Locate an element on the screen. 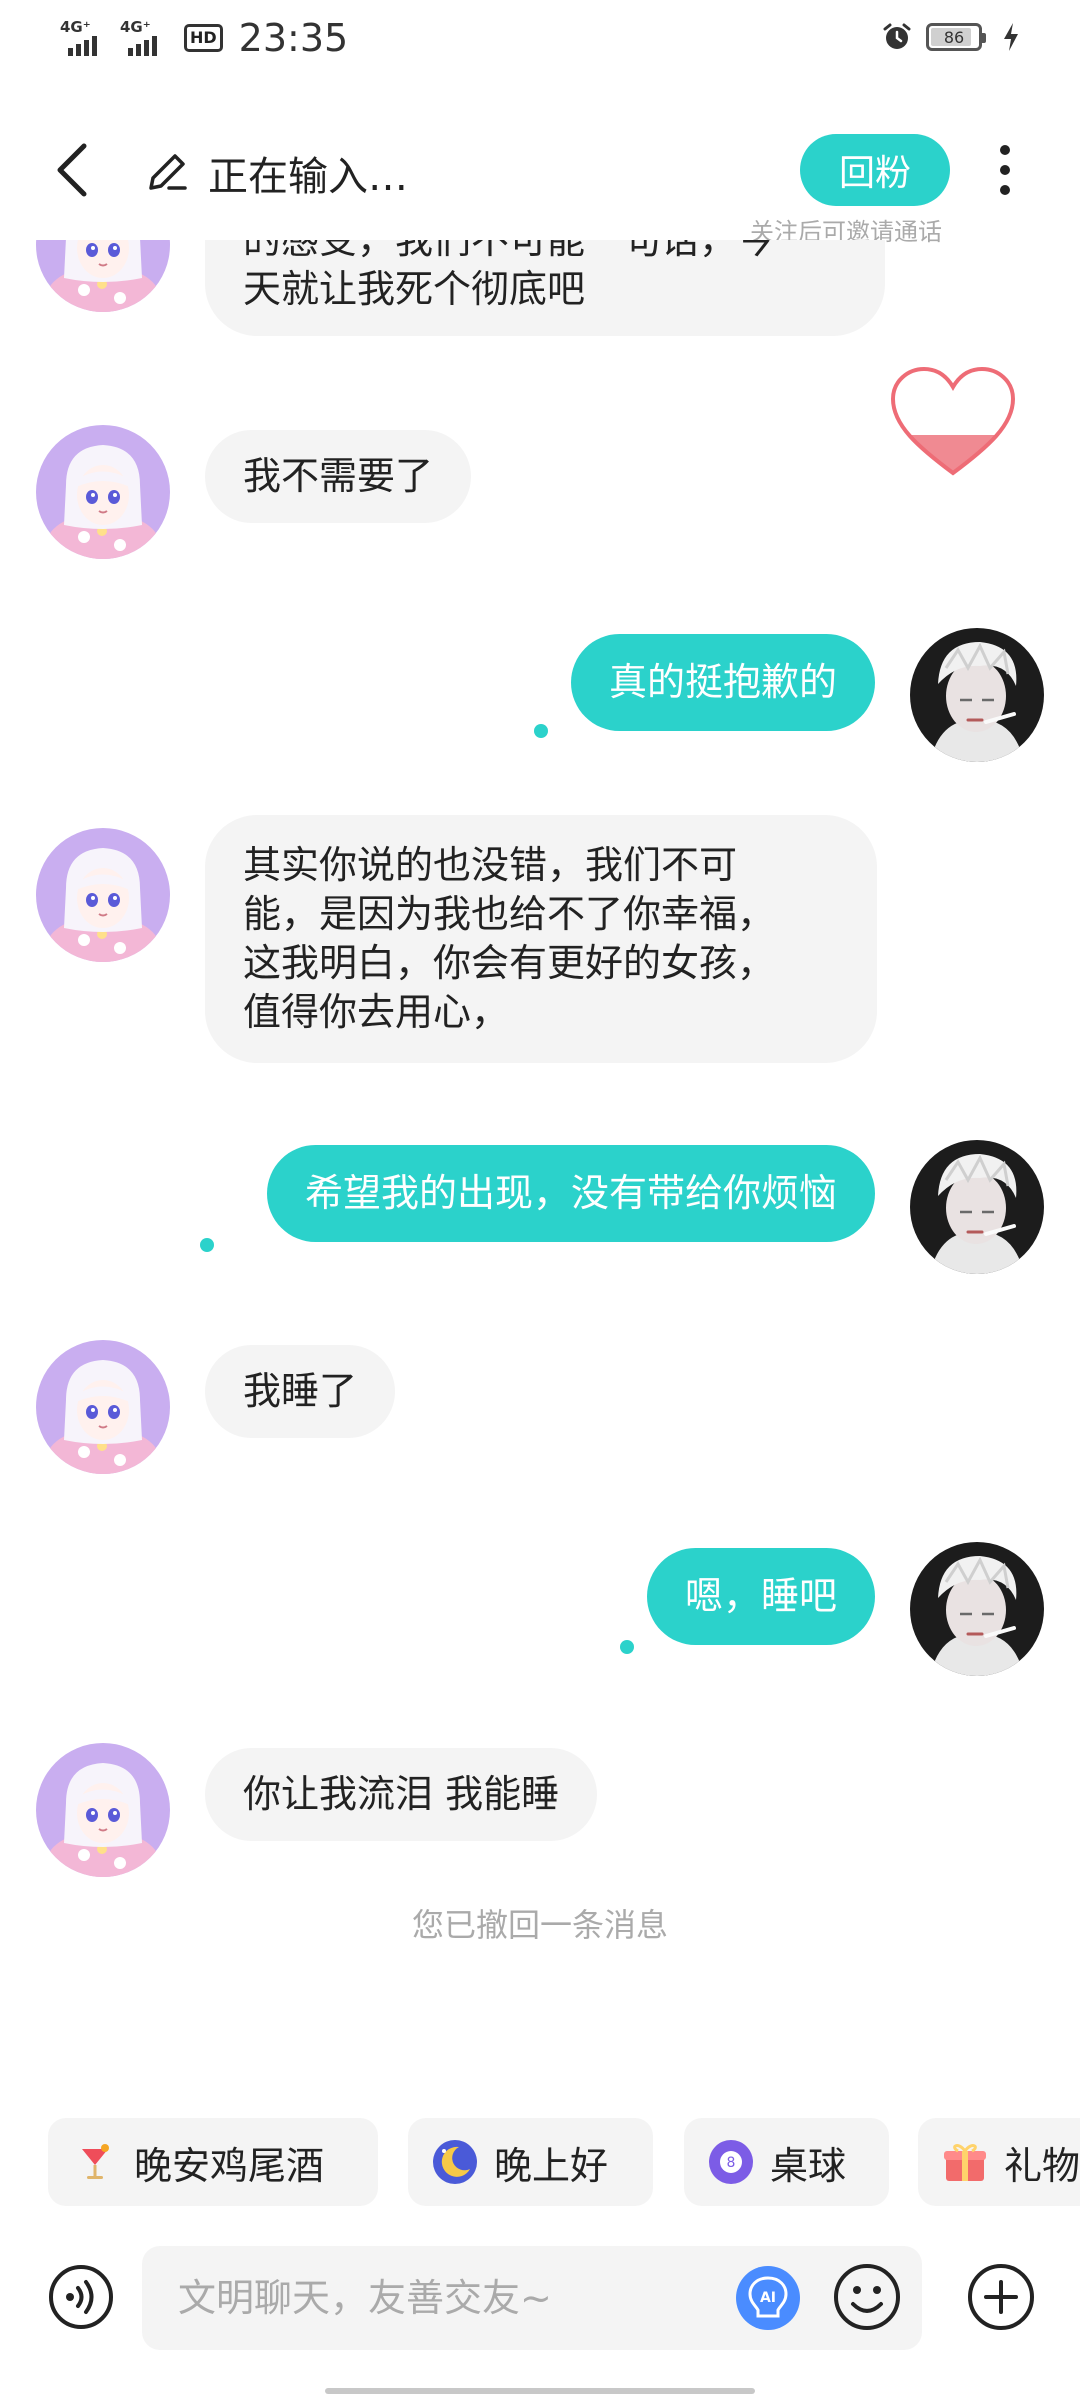  alarm-icon is located at coordinates (897, 36).